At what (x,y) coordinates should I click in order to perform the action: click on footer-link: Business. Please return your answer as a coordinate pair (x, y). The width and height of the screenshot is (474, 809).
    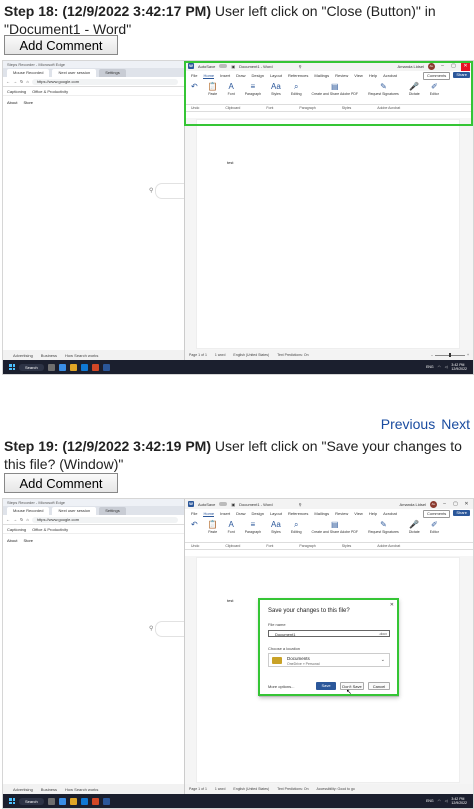
    Looking at the image, I should click on (49, 789).